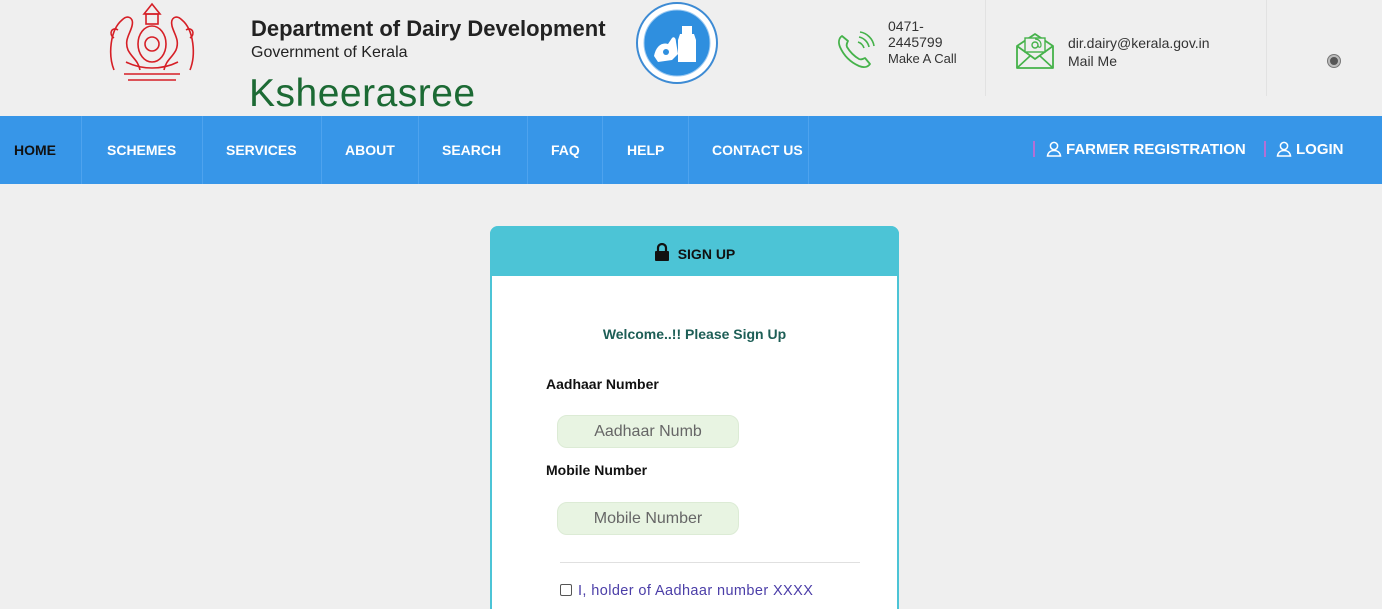 This screenshot has height=609, width=1382. I want to click on signup-card-header: SIGN UP, so click(694, 251).